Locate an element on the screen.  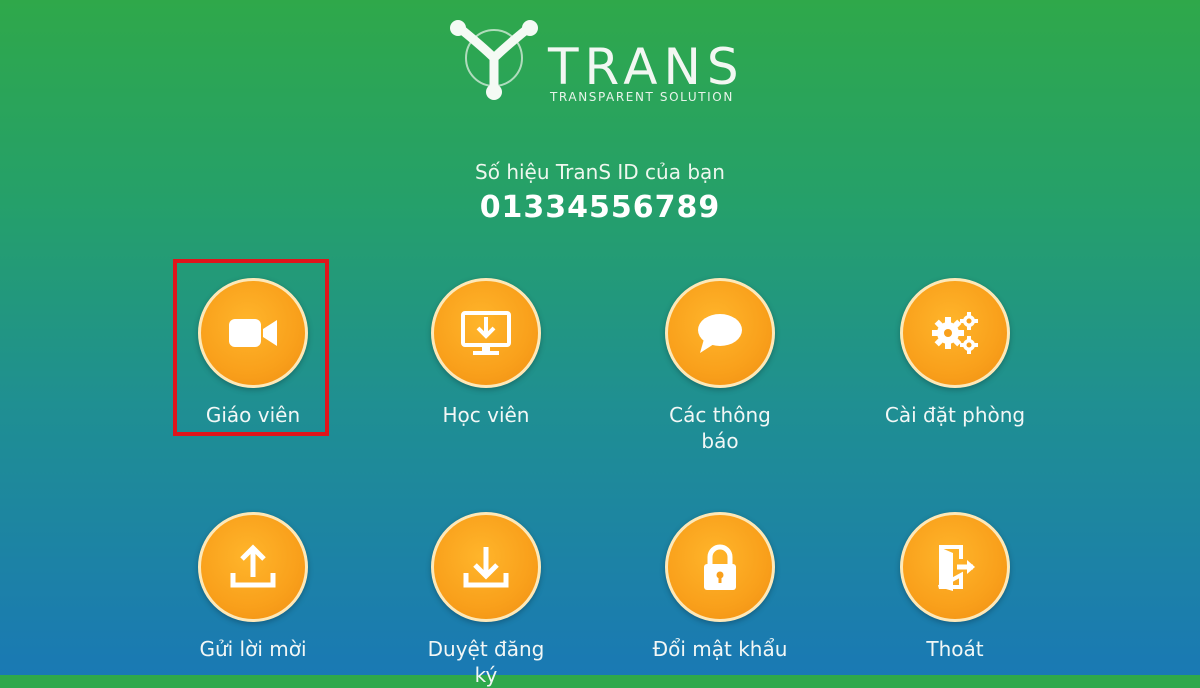
menu-item-change-password: Đổi mật khẩu is located at coordinates (720, 587).